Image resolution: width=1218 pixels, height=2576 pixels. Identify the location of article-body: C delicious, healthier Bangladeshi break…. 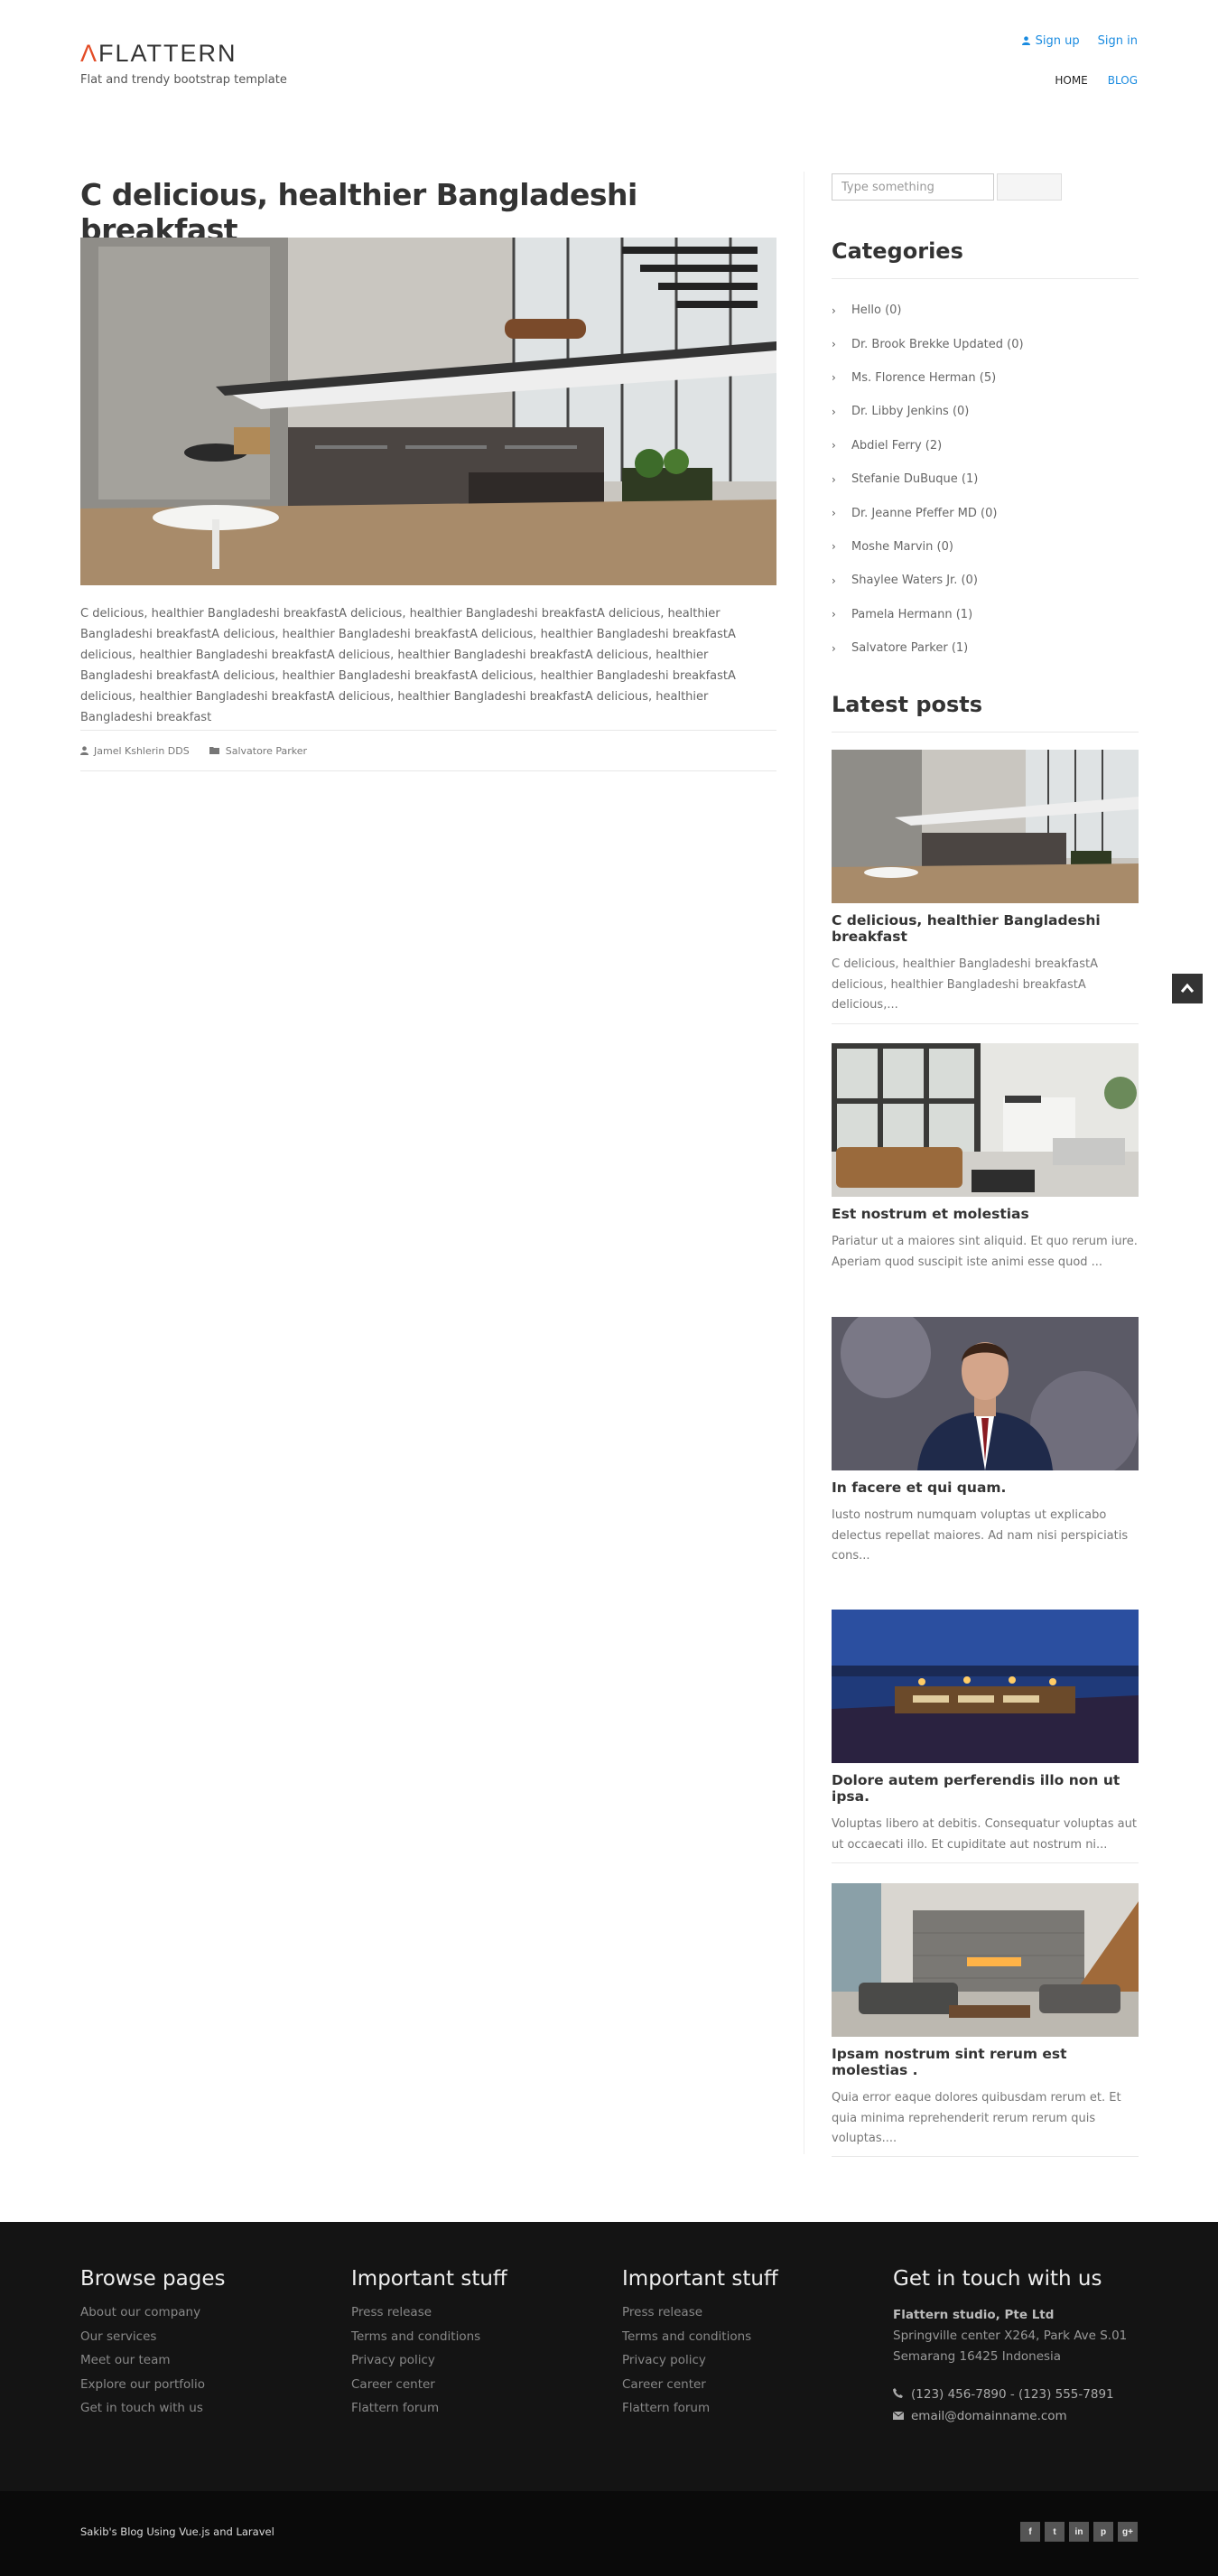
(408, 665).